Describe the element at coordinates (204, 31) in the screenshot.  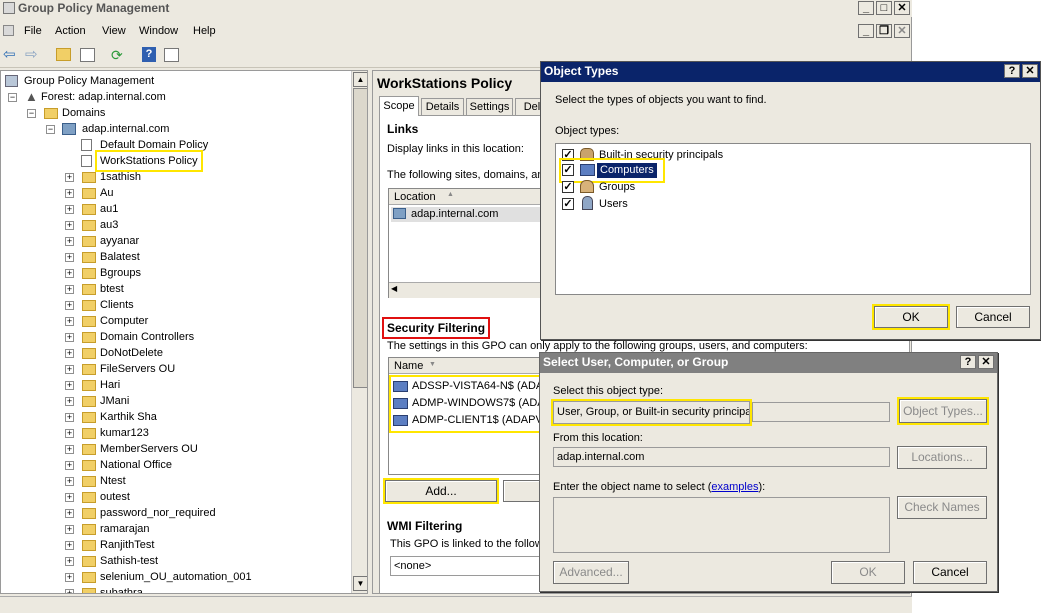
I see `menu-help: Help` at that location.